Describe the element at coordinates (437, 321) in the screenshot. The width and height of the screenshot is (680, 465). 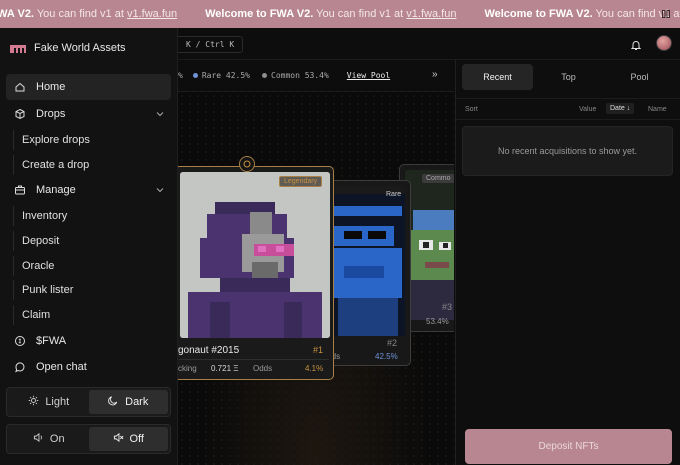
I see `card-odds: 53.4%` at that location.